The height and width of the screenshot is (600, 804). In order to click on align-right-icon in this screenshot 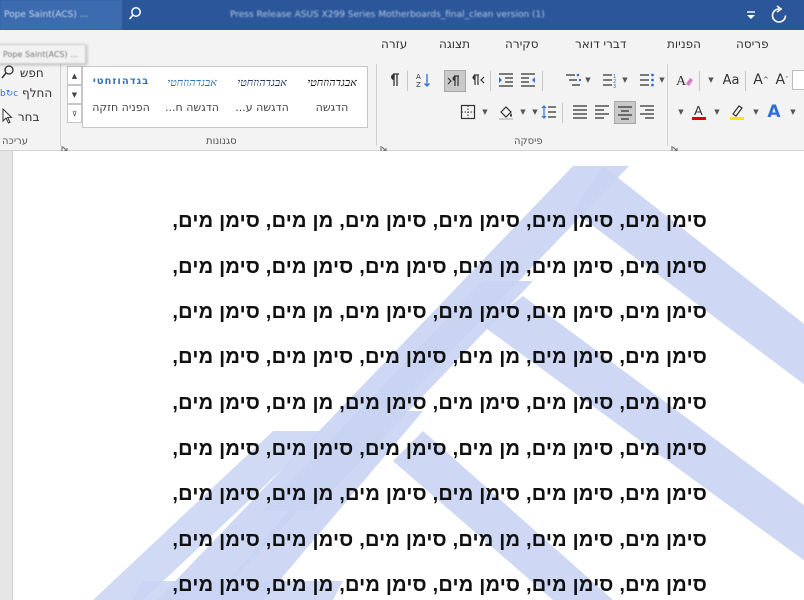, I will do `click(647, 112)`.